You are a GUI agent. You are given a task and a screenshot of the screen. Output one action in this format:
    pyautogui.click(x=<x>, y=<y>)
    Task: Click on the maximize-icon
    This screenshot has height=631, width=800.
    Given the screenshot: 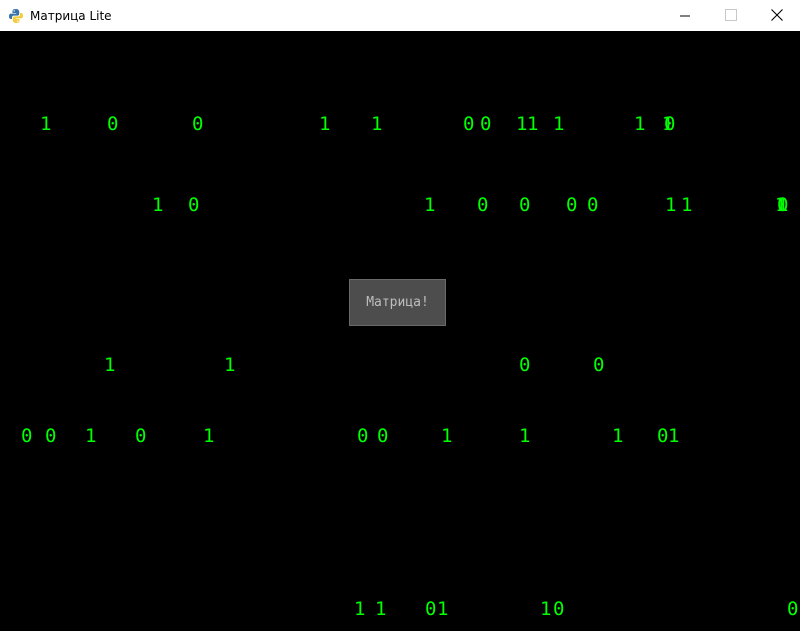 What is the action you would take?
    pyautogui.click(x=731, y=15)
    